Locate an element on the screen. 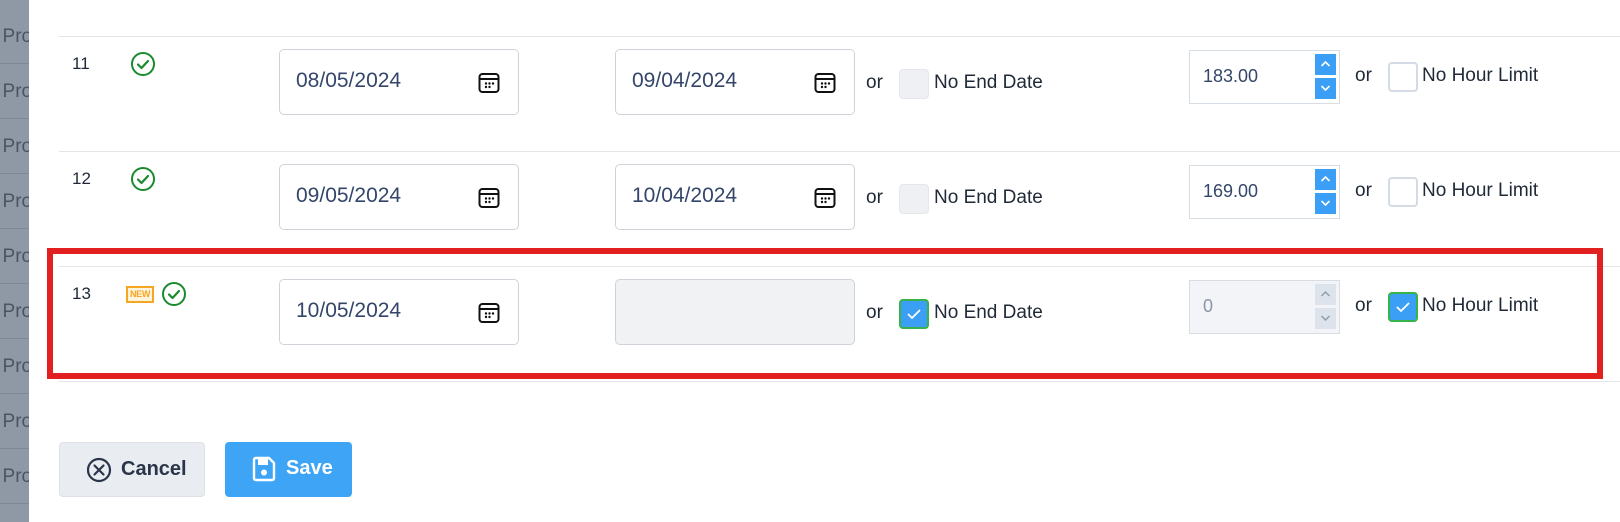 This screenshot has height=522, width=1620. save-button: Save is located at coordinates (288, 469).